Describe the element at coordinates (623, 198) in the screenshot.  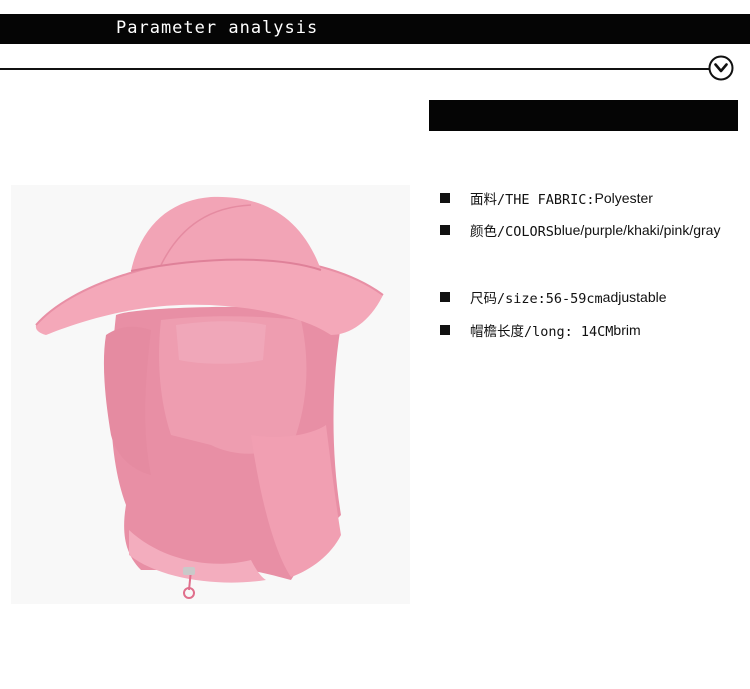
I see `spec-value: Polyester` at that location.